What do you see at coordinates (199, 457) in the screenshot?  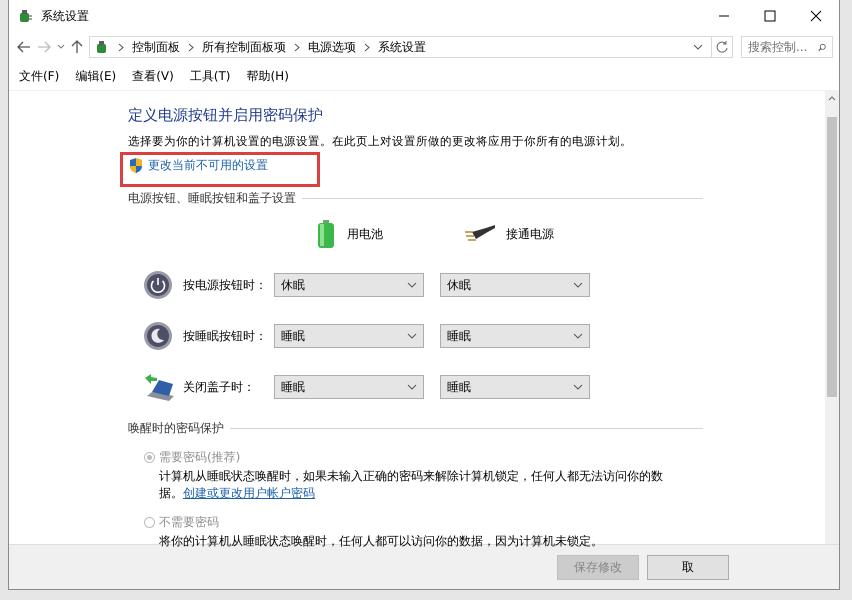 I see `option-label: 需要密码(推荐)` at bounding box center [199, 457].